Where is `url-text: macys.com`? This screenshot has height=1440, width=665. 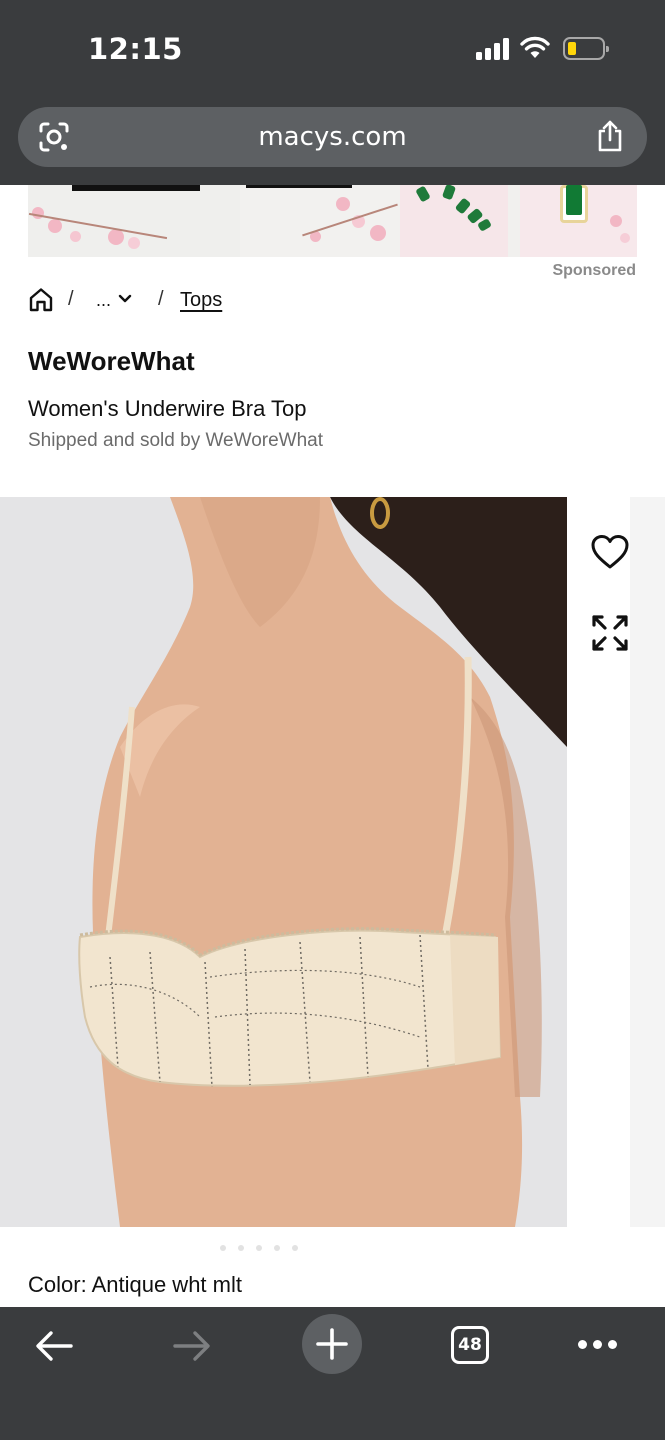
url-text: macys.com is located at coordinates (332, 137).